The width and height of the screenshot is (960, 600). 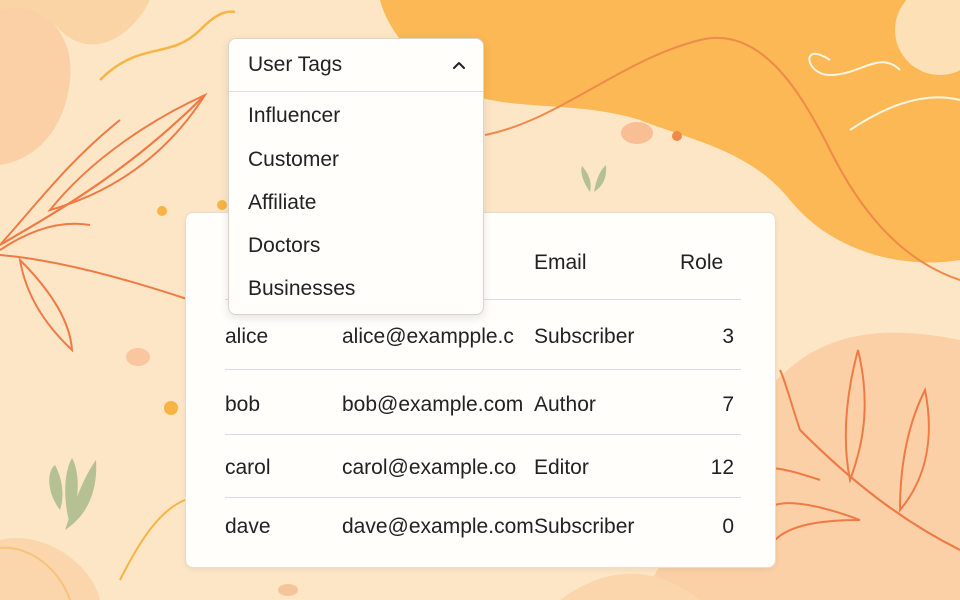 What do you see at coordinates (294, 116) in the screenshot?
I see `dropdown-option-influencer: Influencer` at bounding box center [294, 116].